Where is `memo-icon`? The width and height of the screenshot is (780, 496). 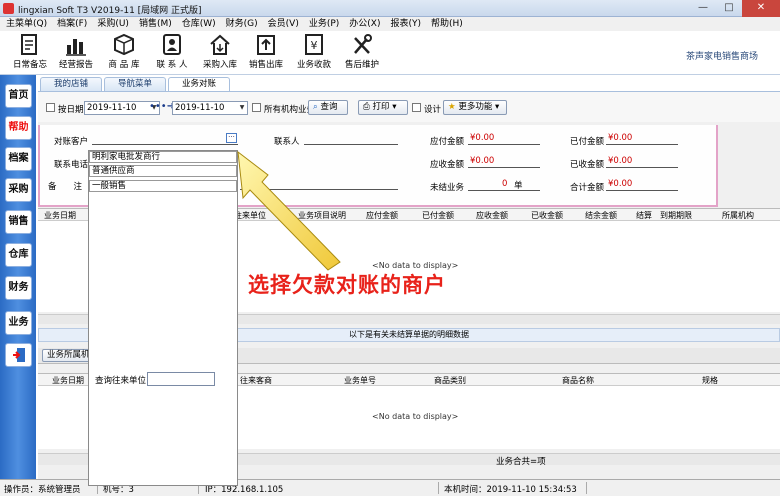
memo-icon is located at coordinates (29, 44).